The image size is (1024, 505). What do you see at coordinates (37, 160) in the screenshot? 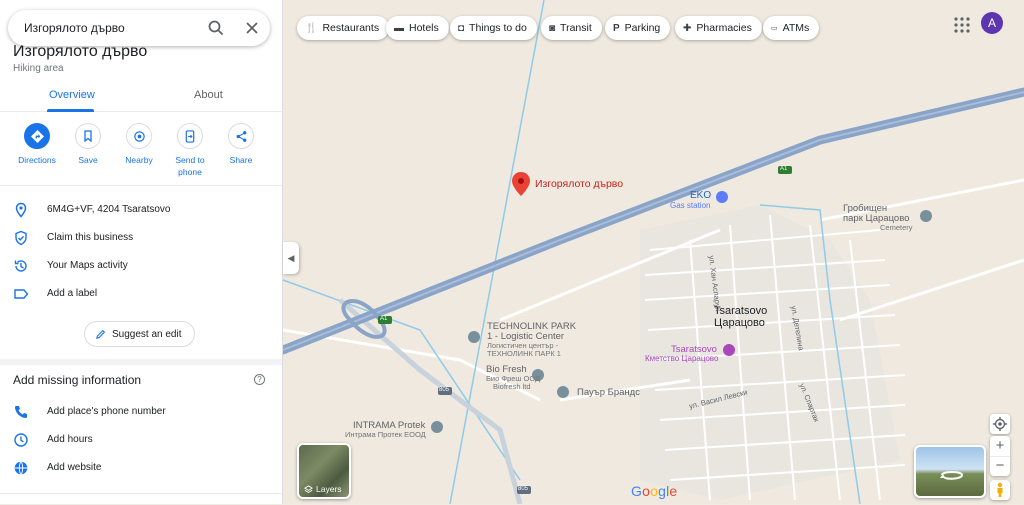
I see `directions-label: Directions` at bounding box center [37, 160].